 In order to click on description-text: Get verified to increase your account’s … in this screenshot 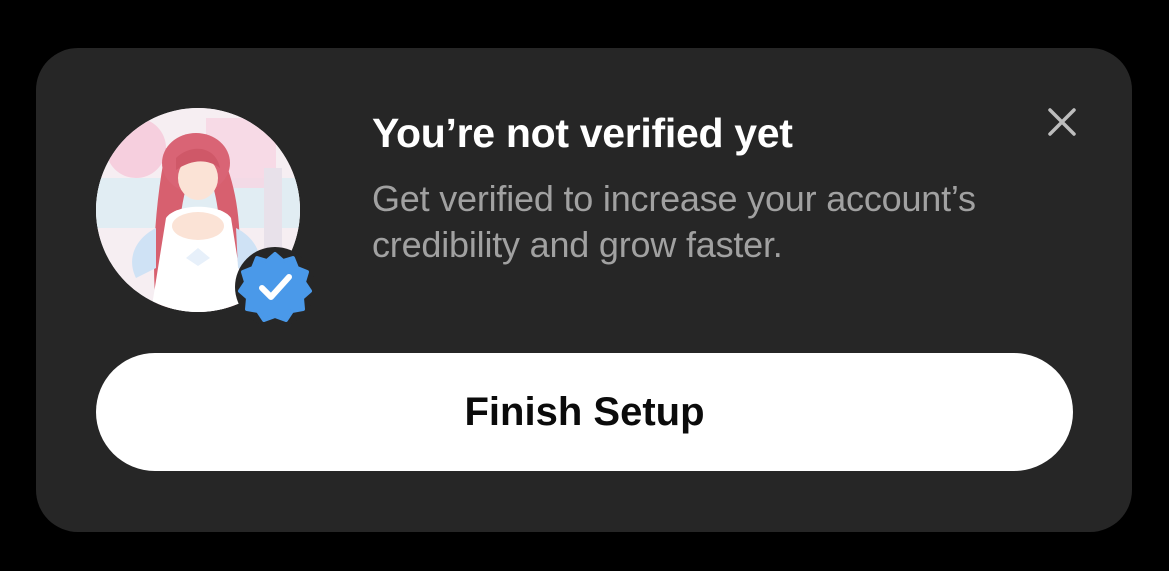, I will do `click(674, 221)`.